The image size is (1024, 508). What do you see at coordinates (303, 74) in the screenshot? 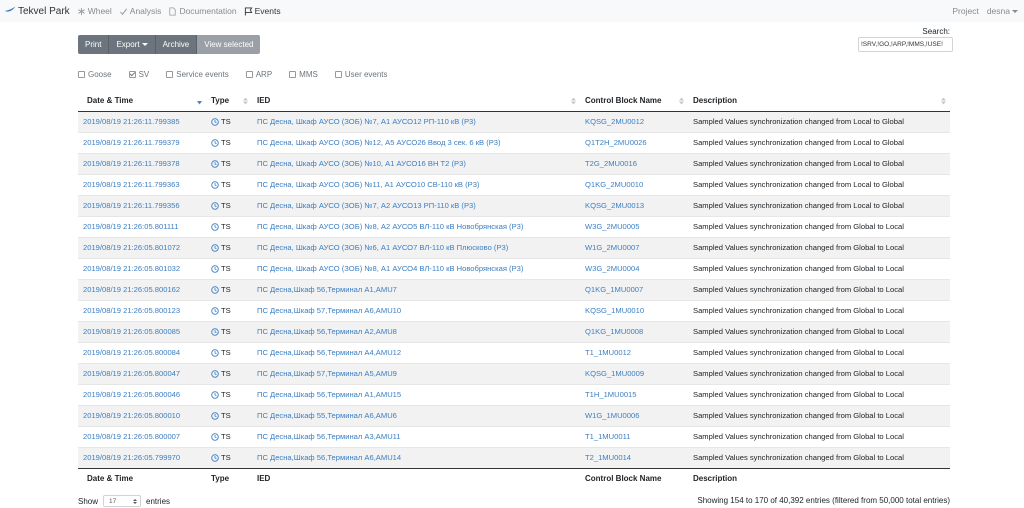
I see `filter-mms: MMS` at bounding box center [303, 74].